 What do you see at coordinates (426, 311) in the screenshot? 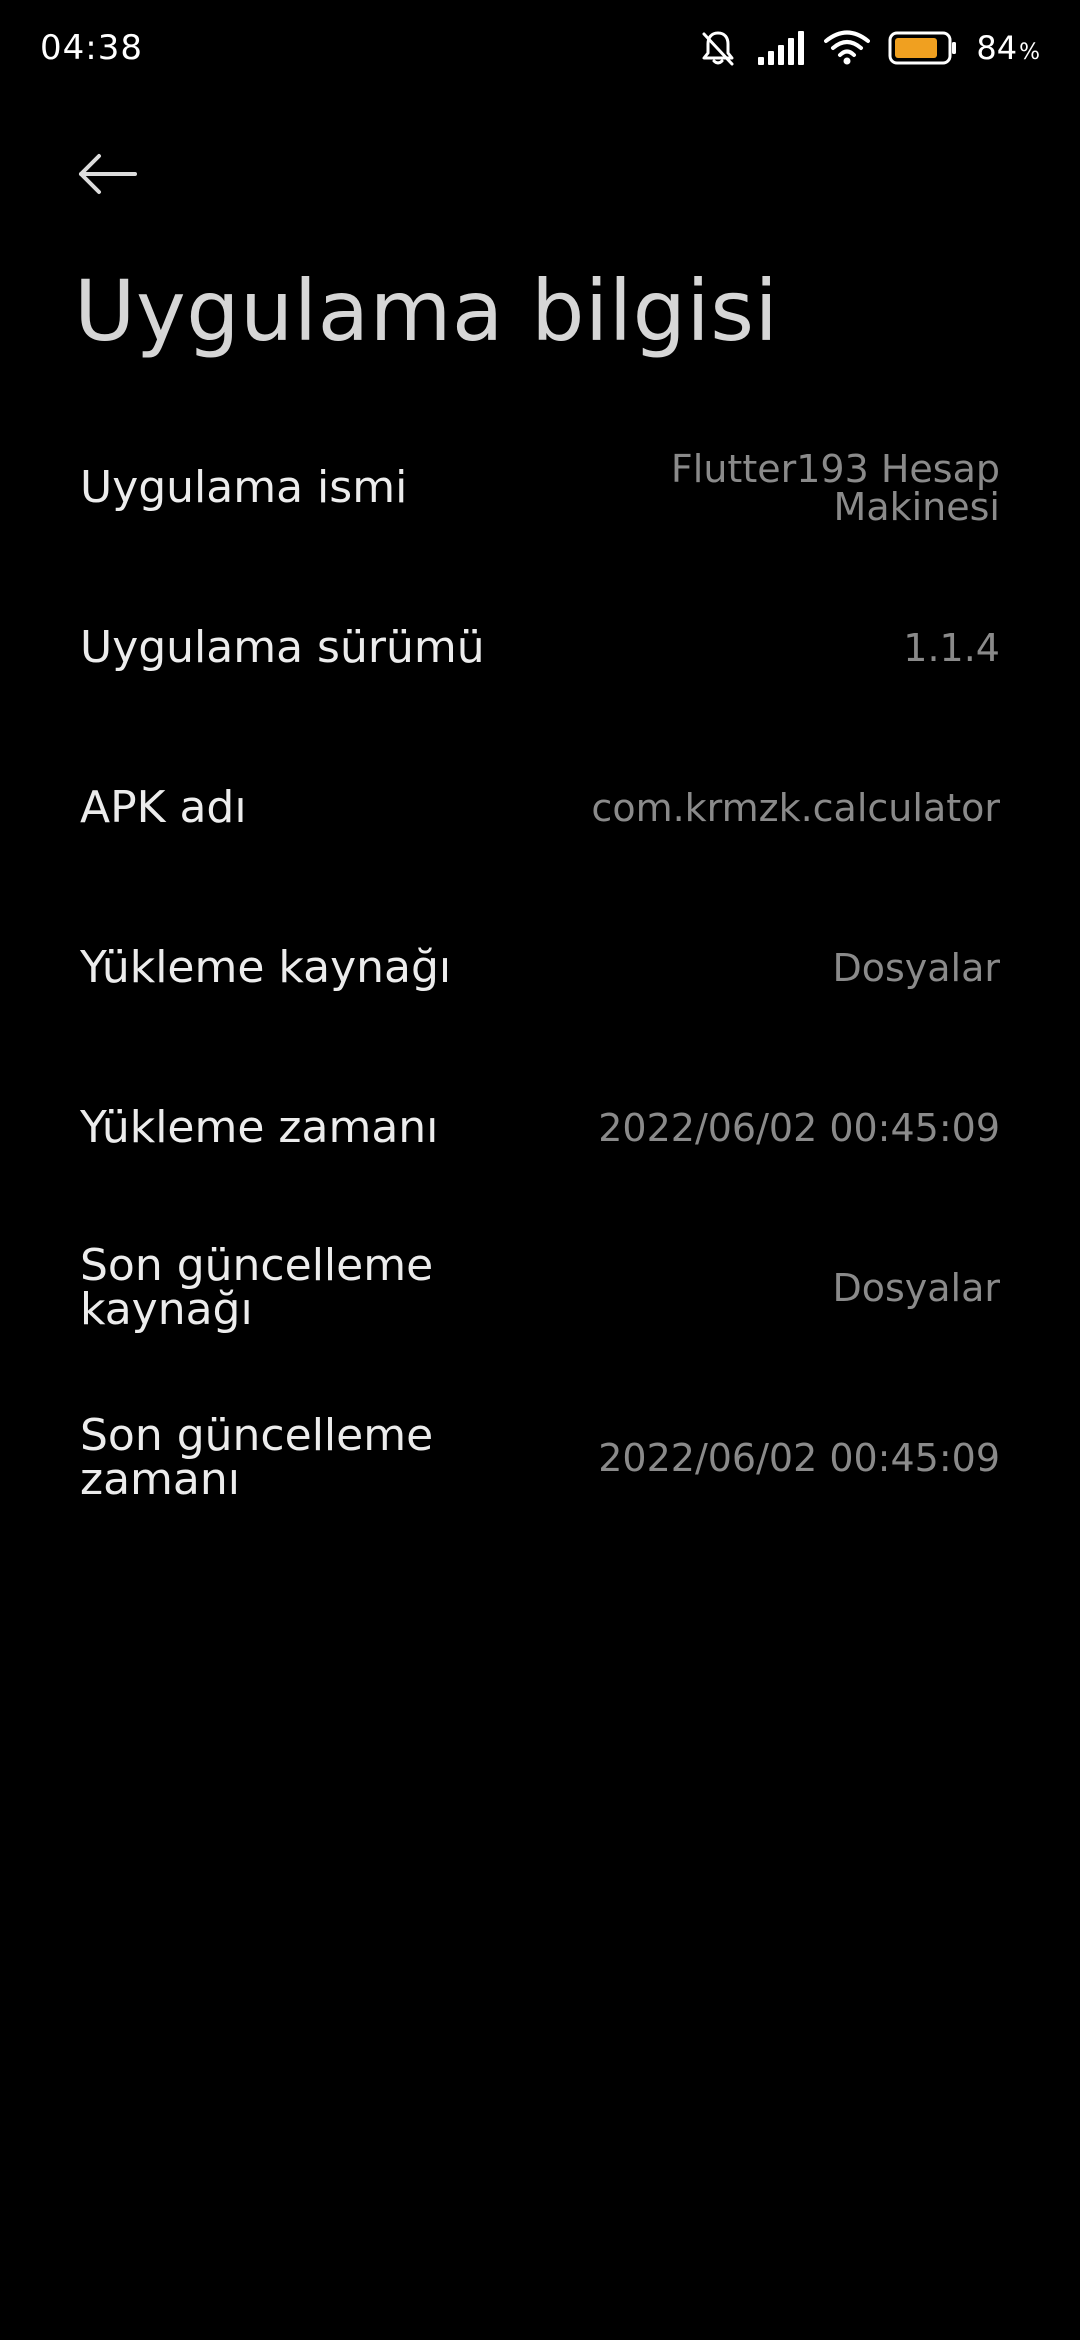
I see `page-title: Uygulama bilgisi` at bounding box center [426, 311].